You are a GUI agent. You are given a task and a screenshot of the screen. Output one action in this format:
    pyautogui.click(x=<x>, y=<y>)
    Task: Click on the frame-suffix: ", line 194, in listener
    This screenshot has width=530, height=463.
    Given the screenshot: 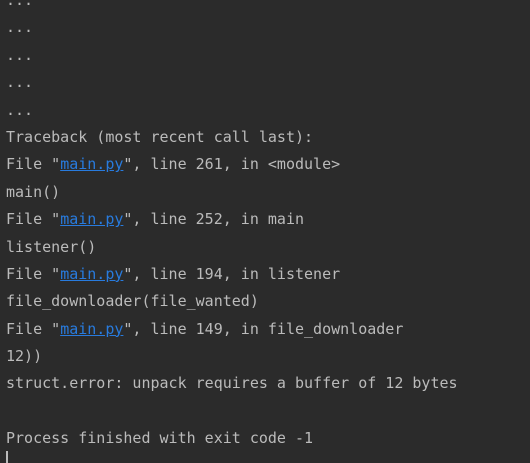 What is the action you would take?
    pyautogui.click(x=232, y=273)
    